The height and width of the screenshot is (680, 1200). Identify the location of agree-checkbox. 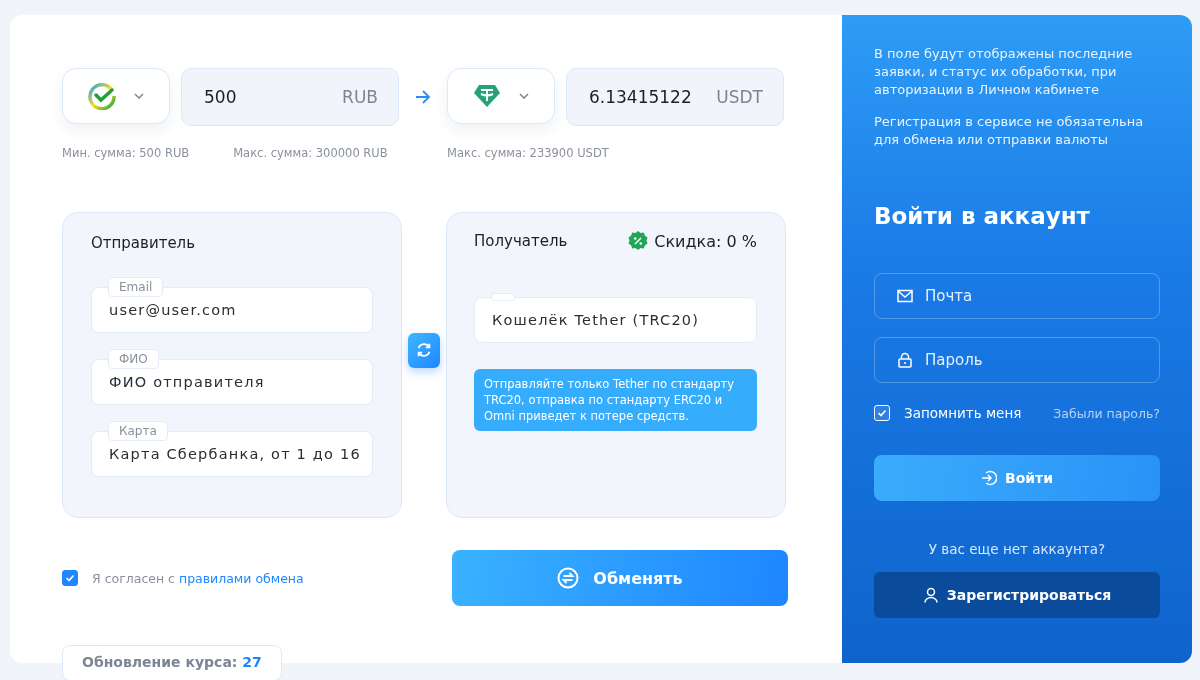
(70, 578).